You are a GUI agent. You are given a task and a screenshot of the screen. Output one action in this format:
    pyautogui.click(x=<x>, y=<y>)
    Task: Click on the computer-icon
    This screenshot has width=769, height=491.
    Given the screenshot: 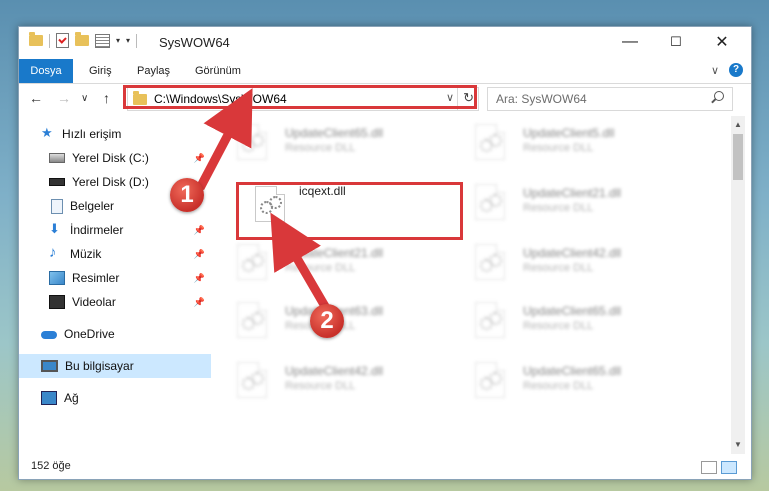 What is the action you would take?
    pyautogui.click(x=49, y=366)
    